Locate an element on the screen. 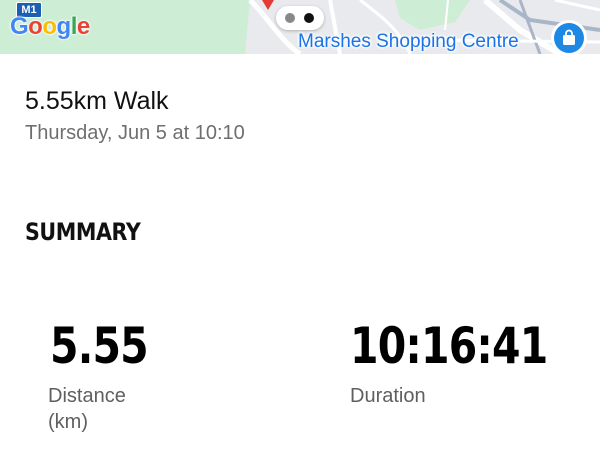 The image size is (600, 450). shopping-bag-icon is located at coordinates (569, 37).